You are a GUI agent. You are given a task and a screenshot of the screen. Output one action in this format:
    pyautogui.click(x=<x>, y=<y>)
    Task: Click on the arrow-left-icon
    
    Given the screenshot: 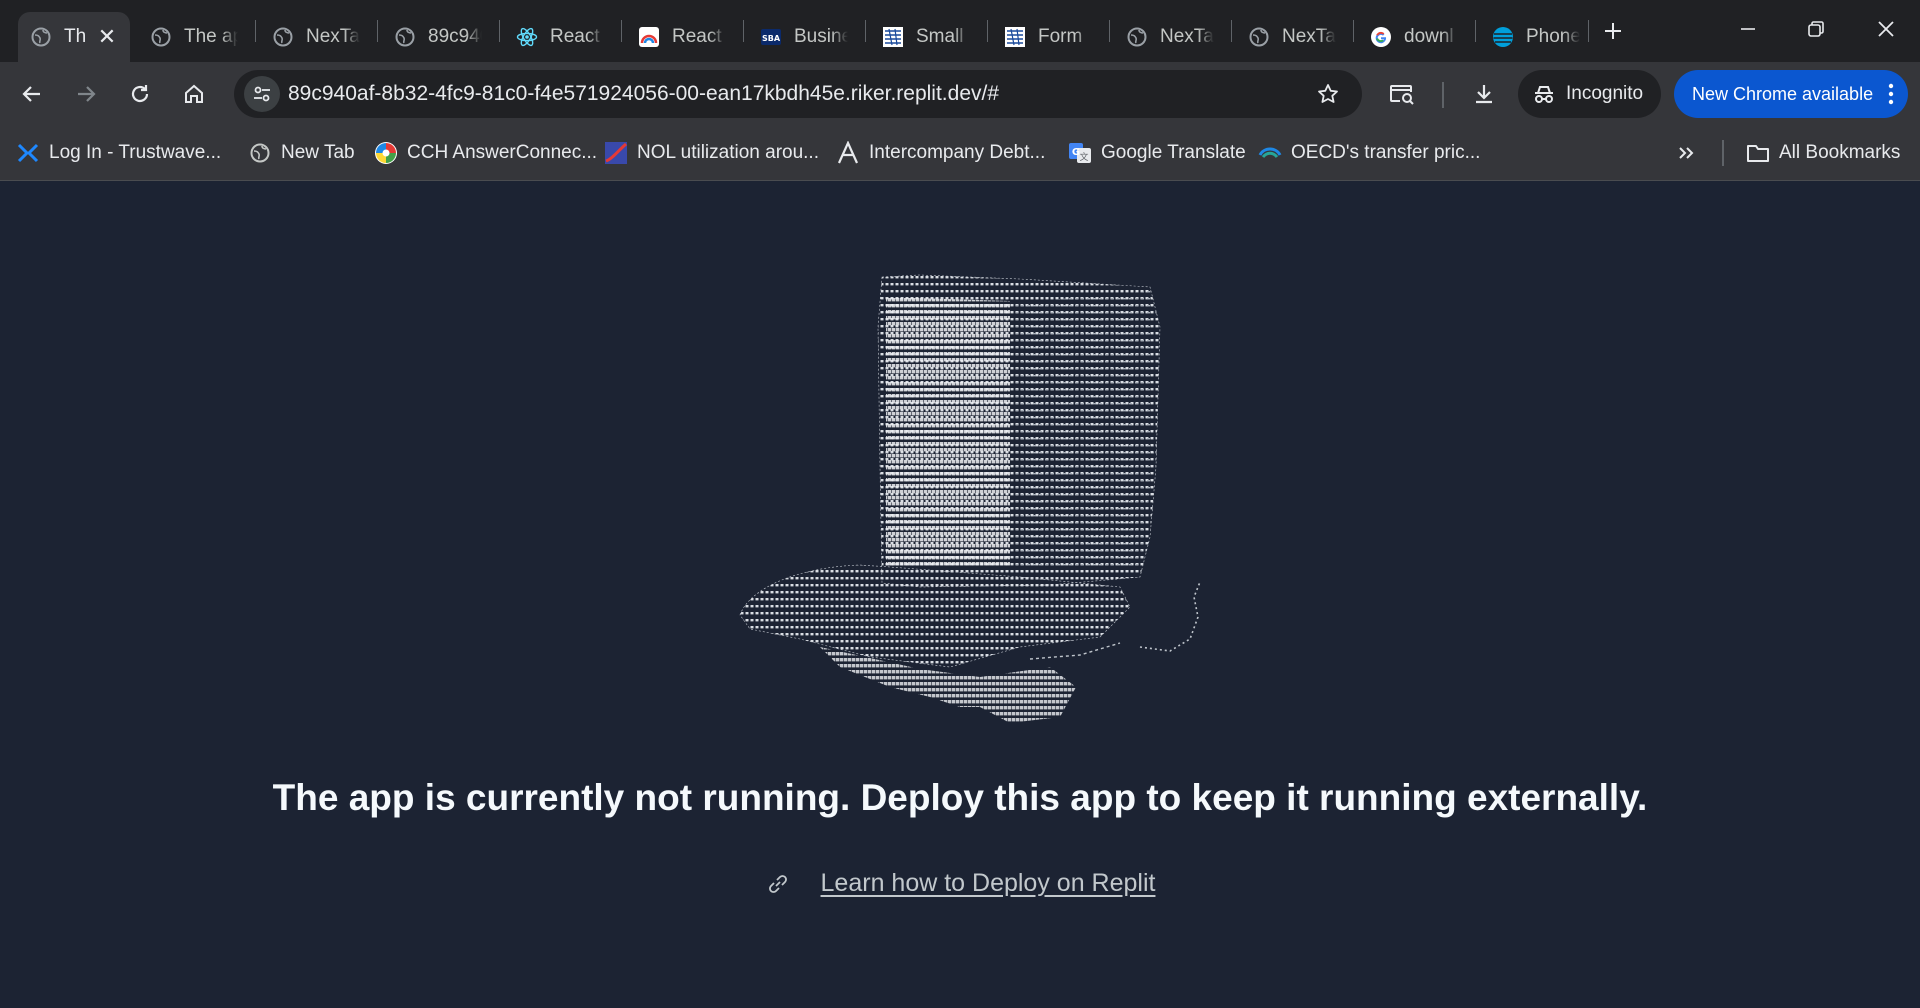 What is the action you would take?
    pyautogui.click(x=31, y=94)
    